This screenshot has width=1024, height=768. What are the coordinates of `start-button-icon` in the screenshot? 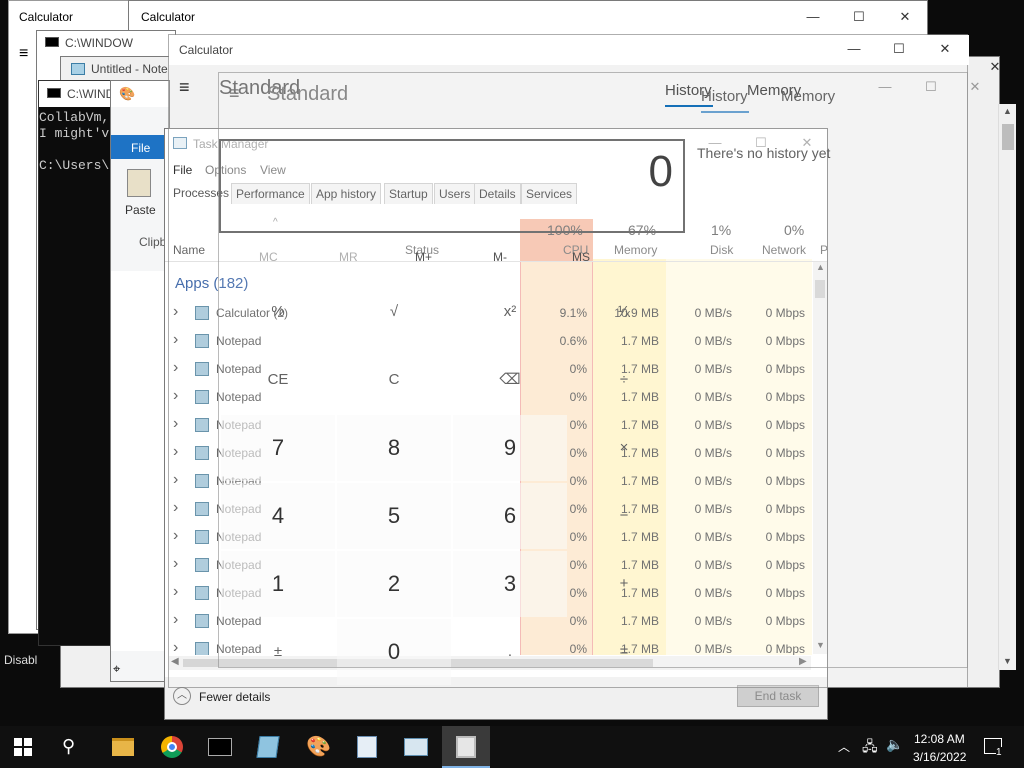 It's located at (23, 747).